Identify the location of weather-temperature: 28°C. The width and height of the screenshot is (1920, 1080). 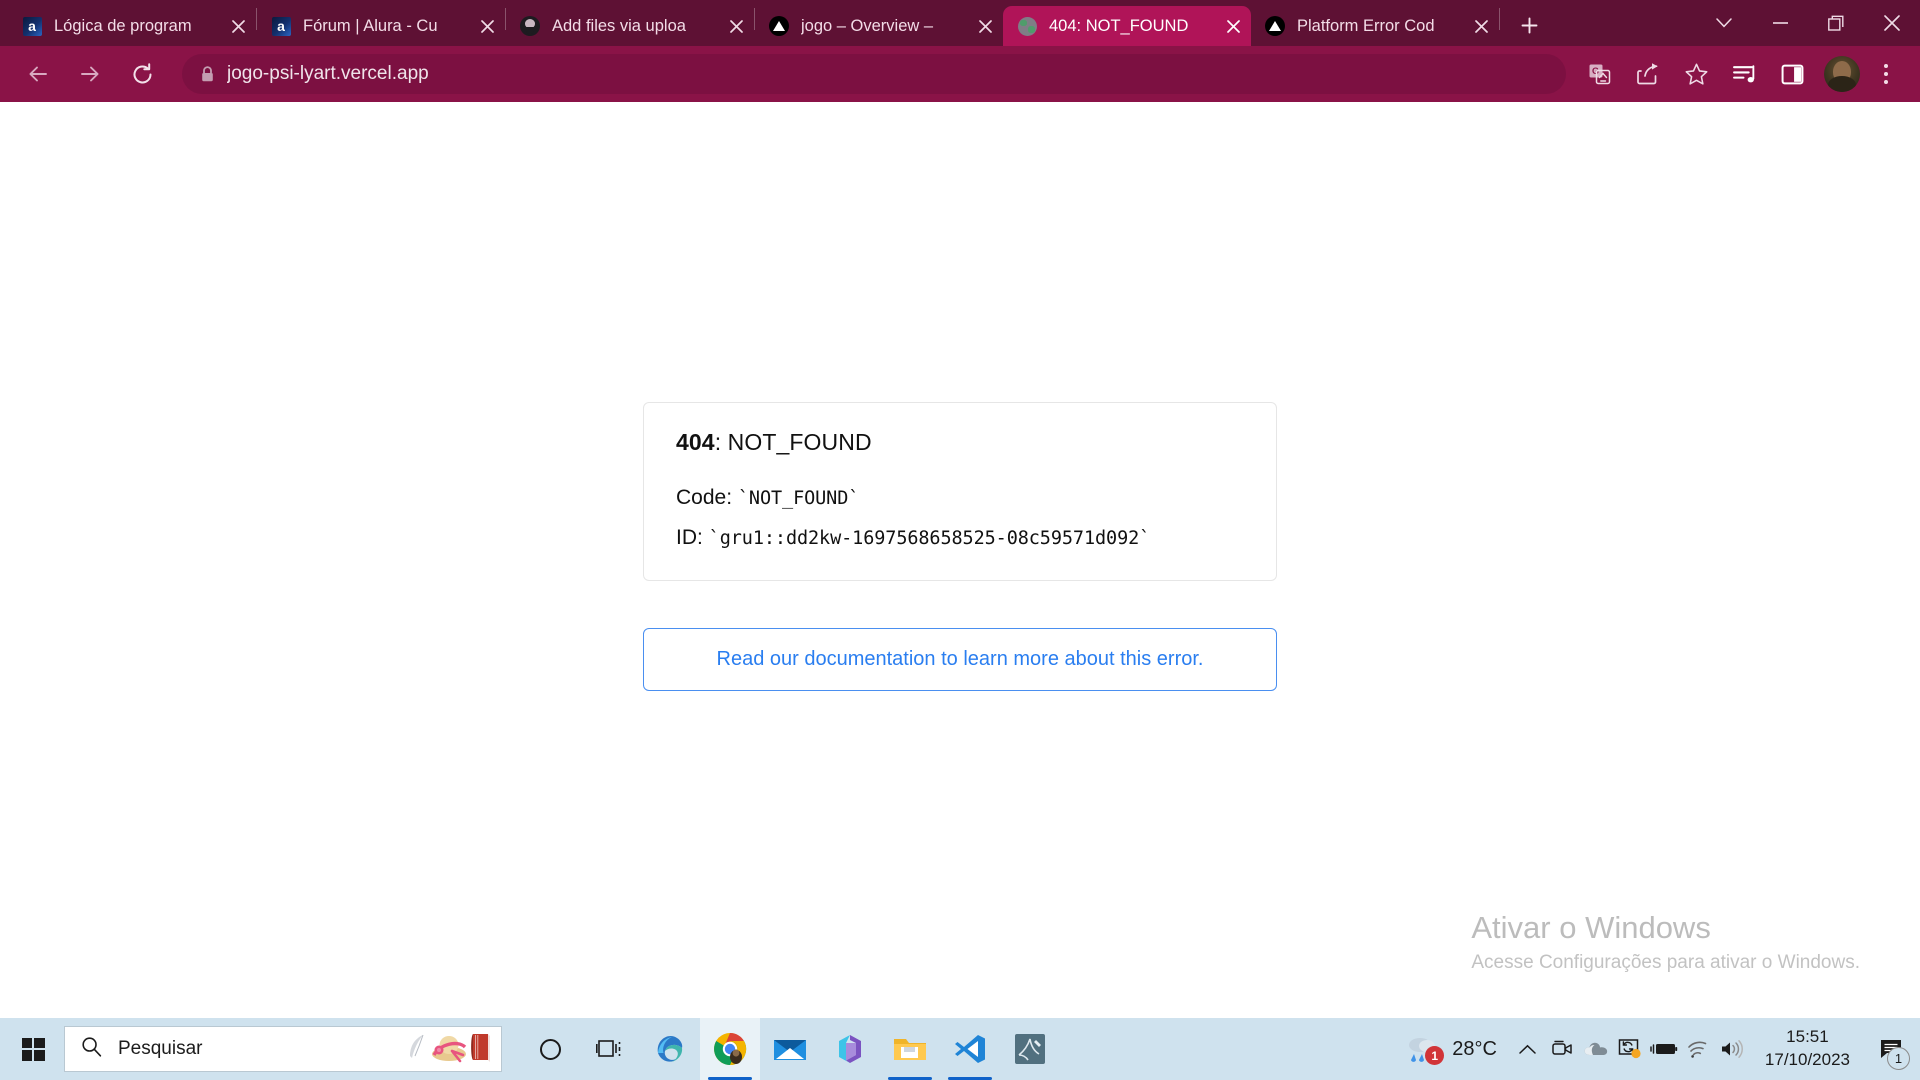
(1474, 1048).